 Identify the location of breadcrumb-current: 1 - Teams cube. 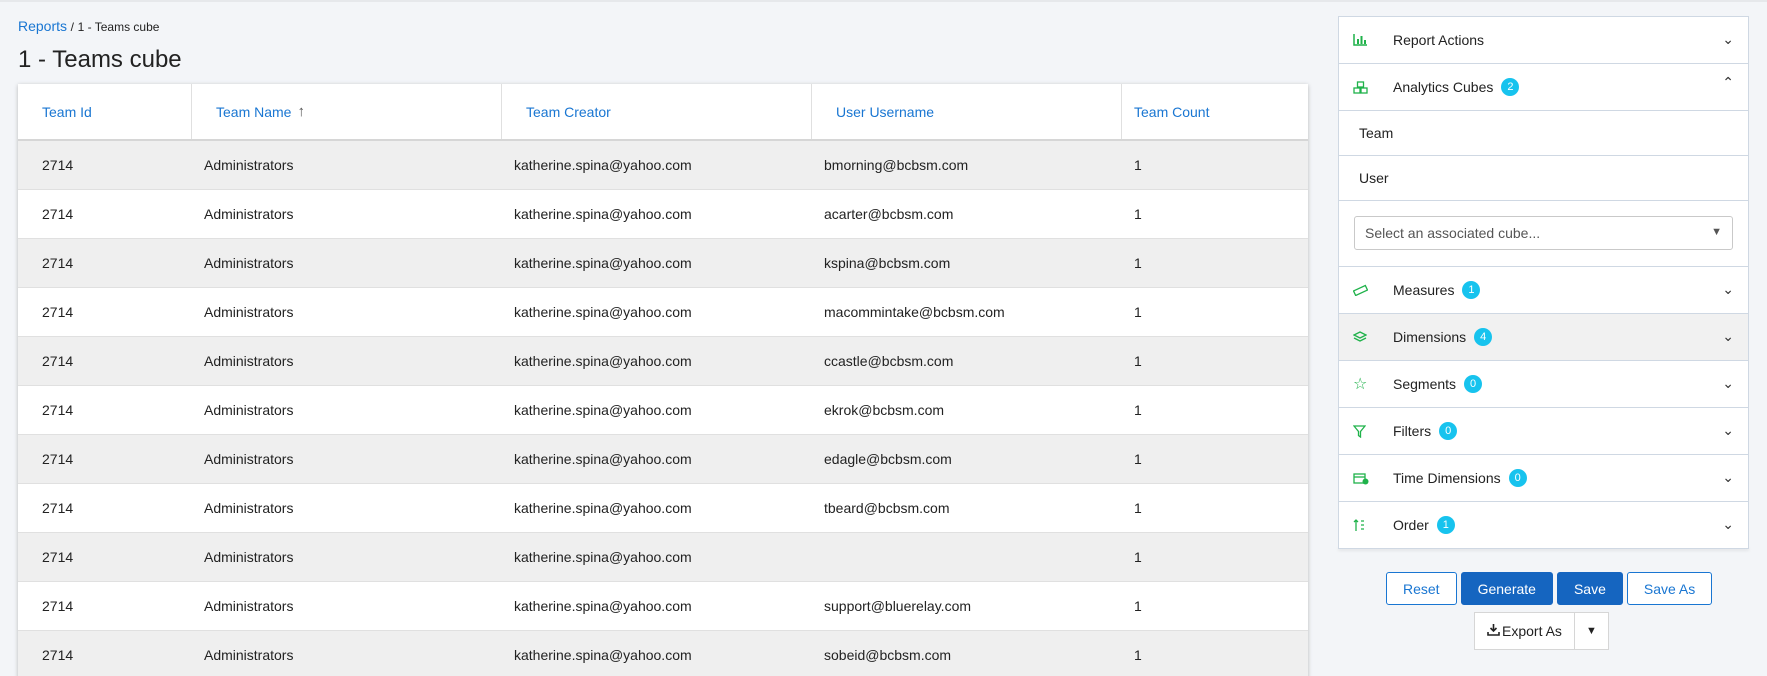
(118, 27).